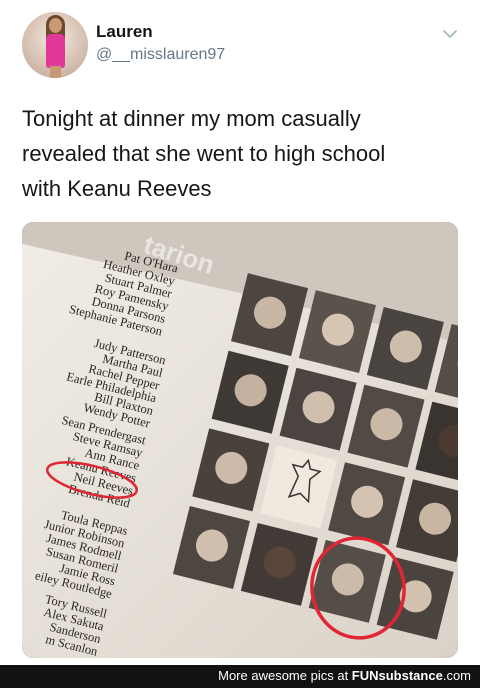 This screenshot has width=480, height=688. I want to click on avatar, so click(55, 45).